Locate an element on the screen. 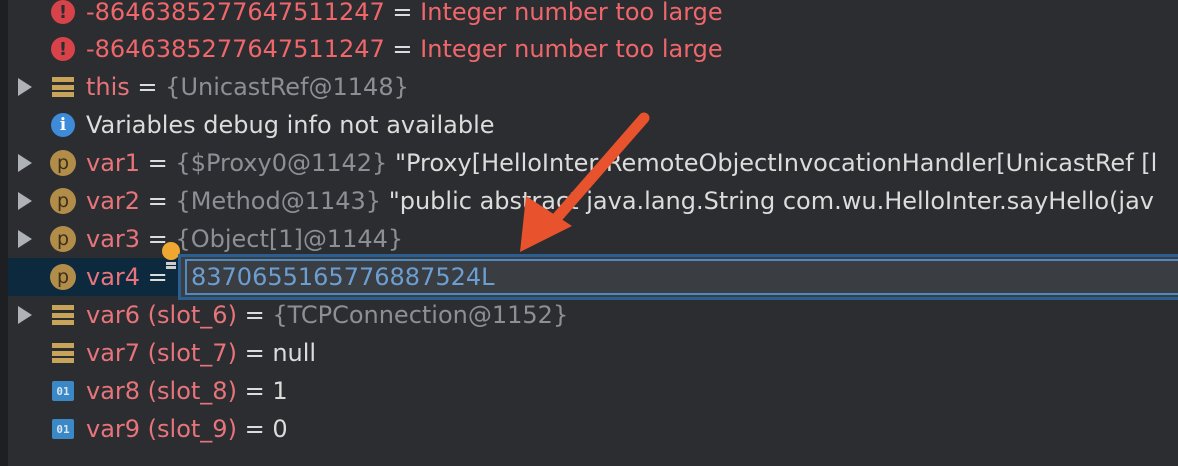 The height and width of the screenshot is (466, 1178). annotation-arrow is located at coordinates (585, 182).